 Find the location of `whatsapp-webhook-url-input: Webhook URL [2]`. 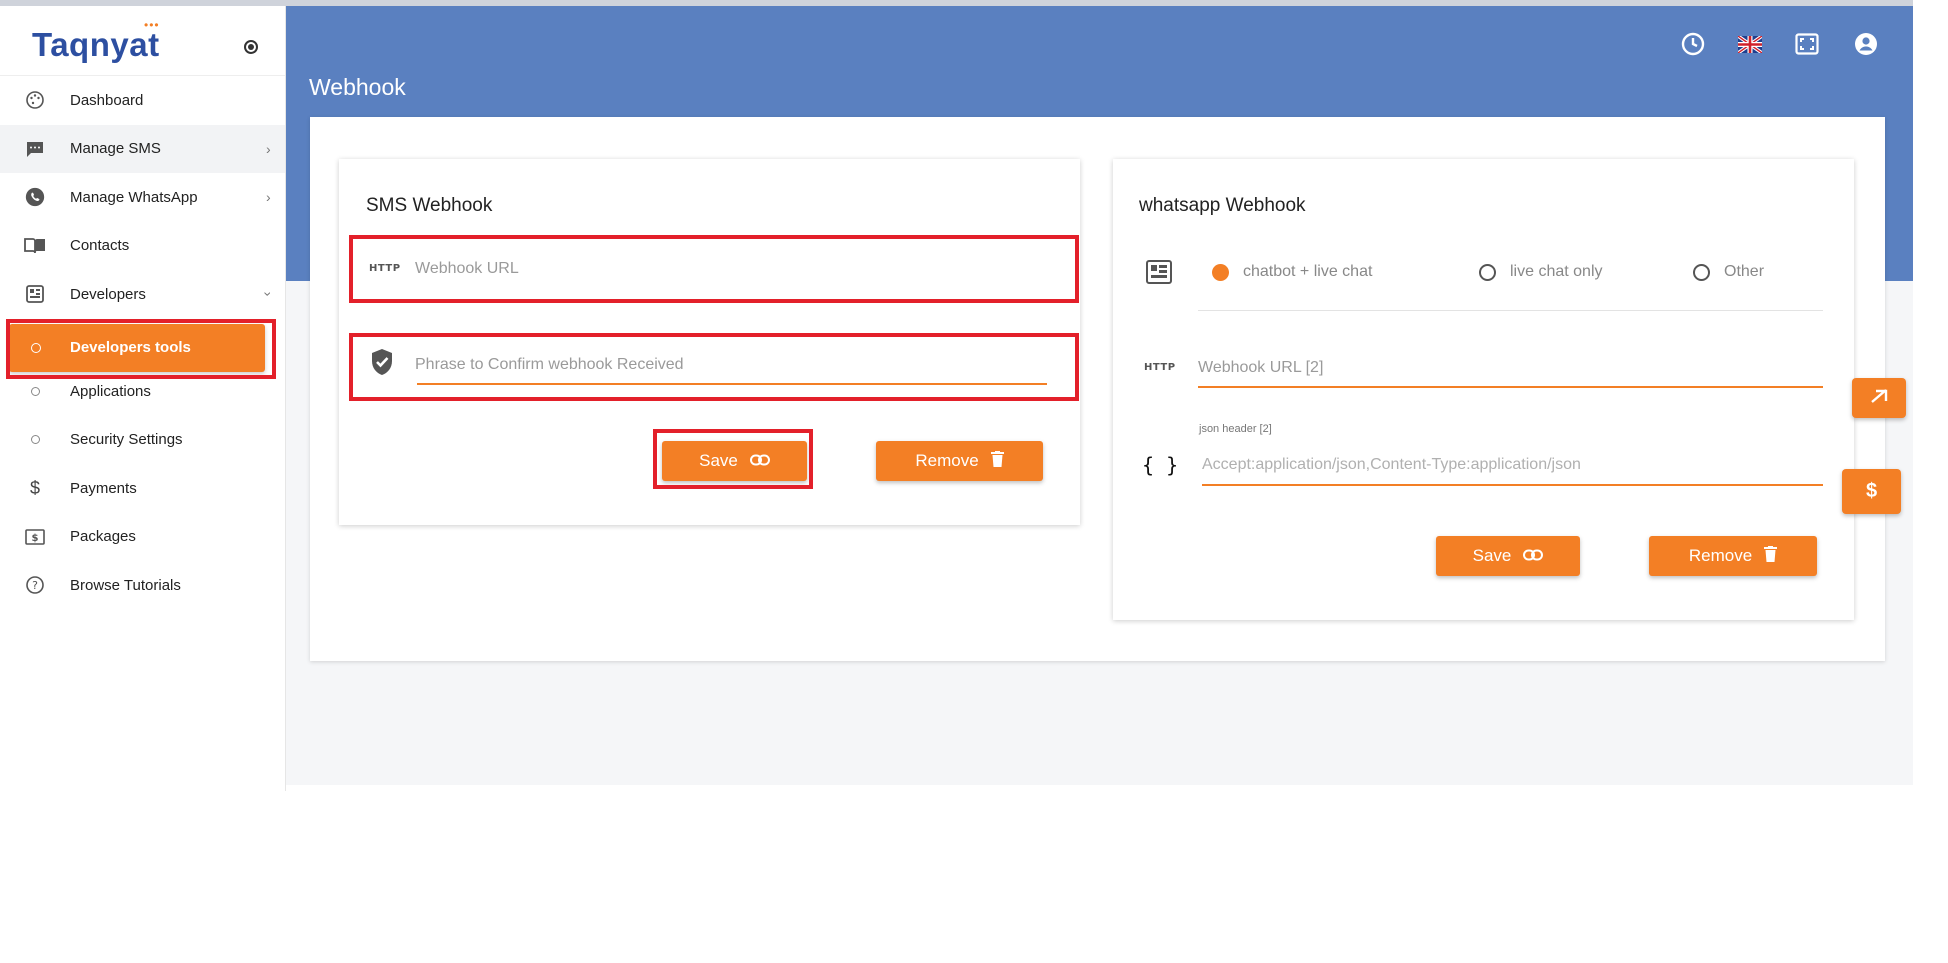

whatsapp-webhook-url-input: Webhook URL [2] is located at coordinates (1260, 368).